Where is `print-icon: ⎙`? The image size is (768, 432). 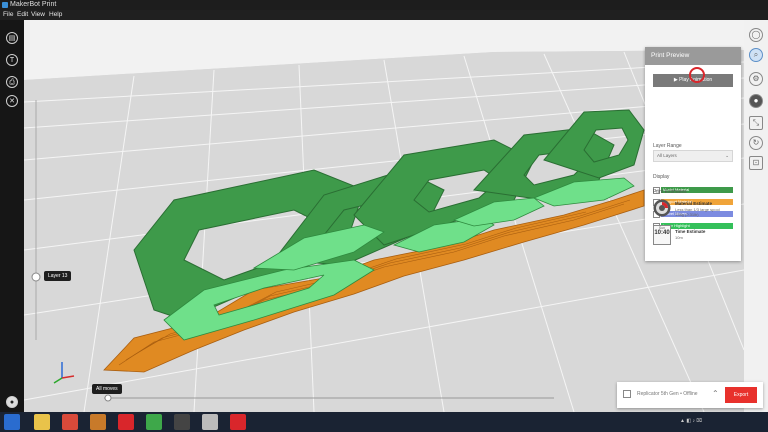 print-icon: ⎙ is located at coordinates (12, 82).